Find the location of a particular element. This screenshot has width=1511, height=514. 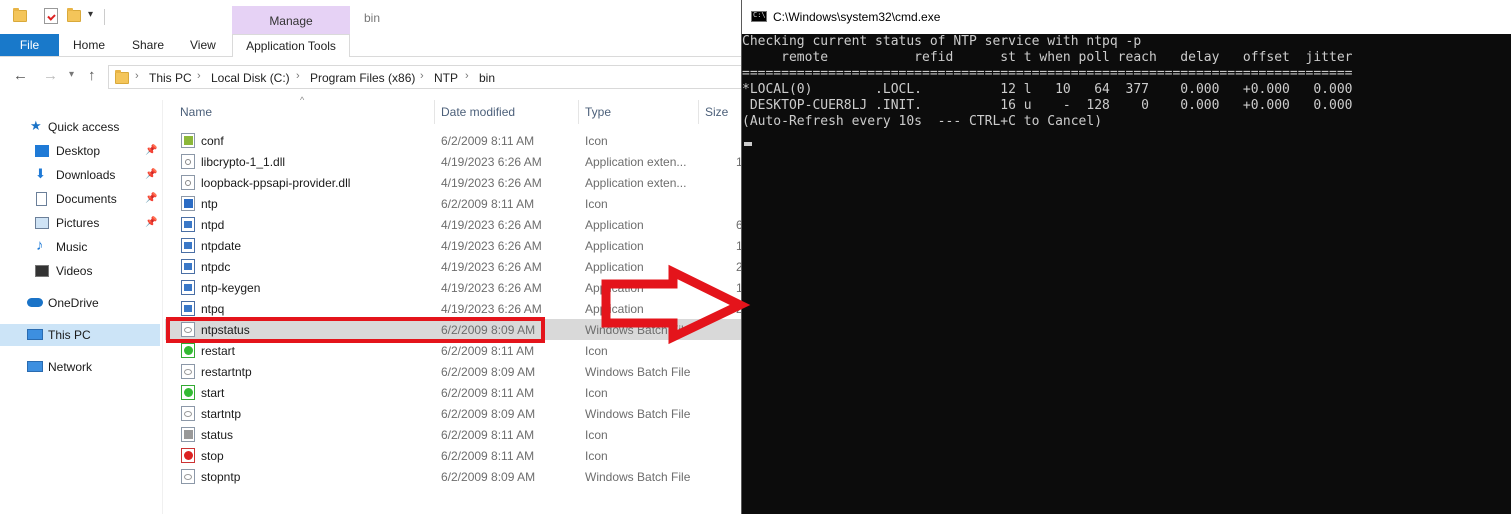

file-type: Windows Batch File is located at coordinates (638, 477).